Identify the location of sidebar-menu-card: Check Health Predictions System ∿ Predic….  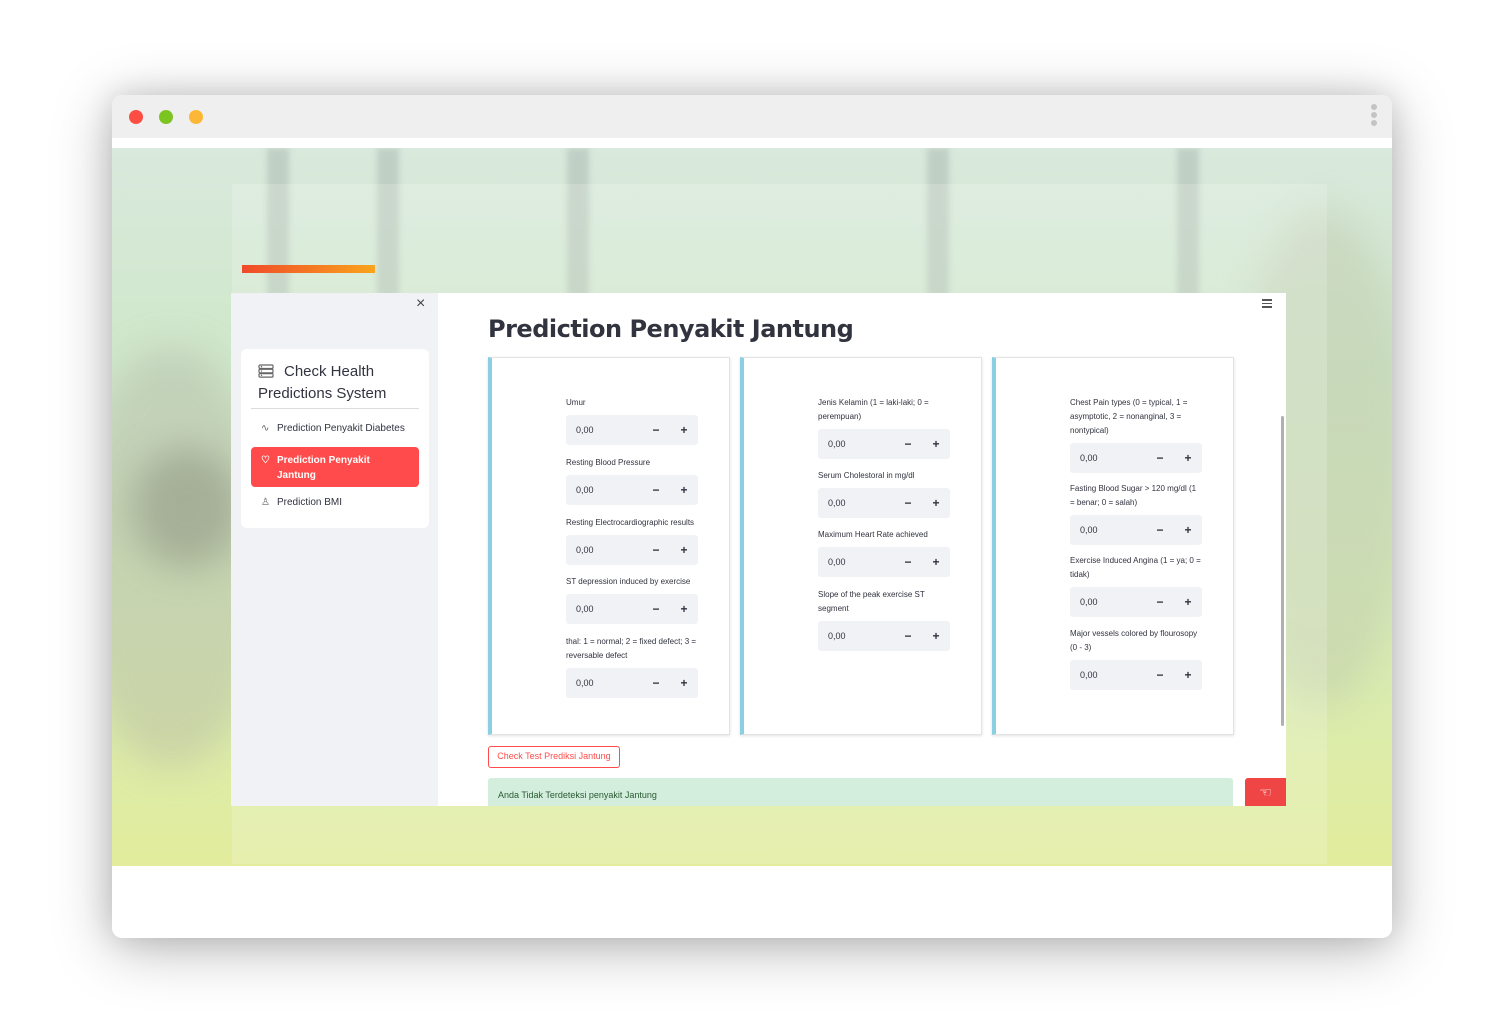
(335, 438).